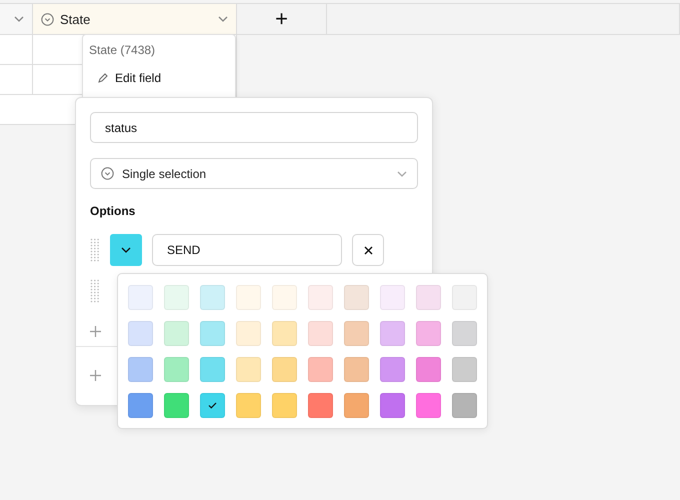 The width and height of the screenshot is (680, 500). Describe the element at coordinates (113, 211) in the screenshot. I see `options-heading: Options` at that location.